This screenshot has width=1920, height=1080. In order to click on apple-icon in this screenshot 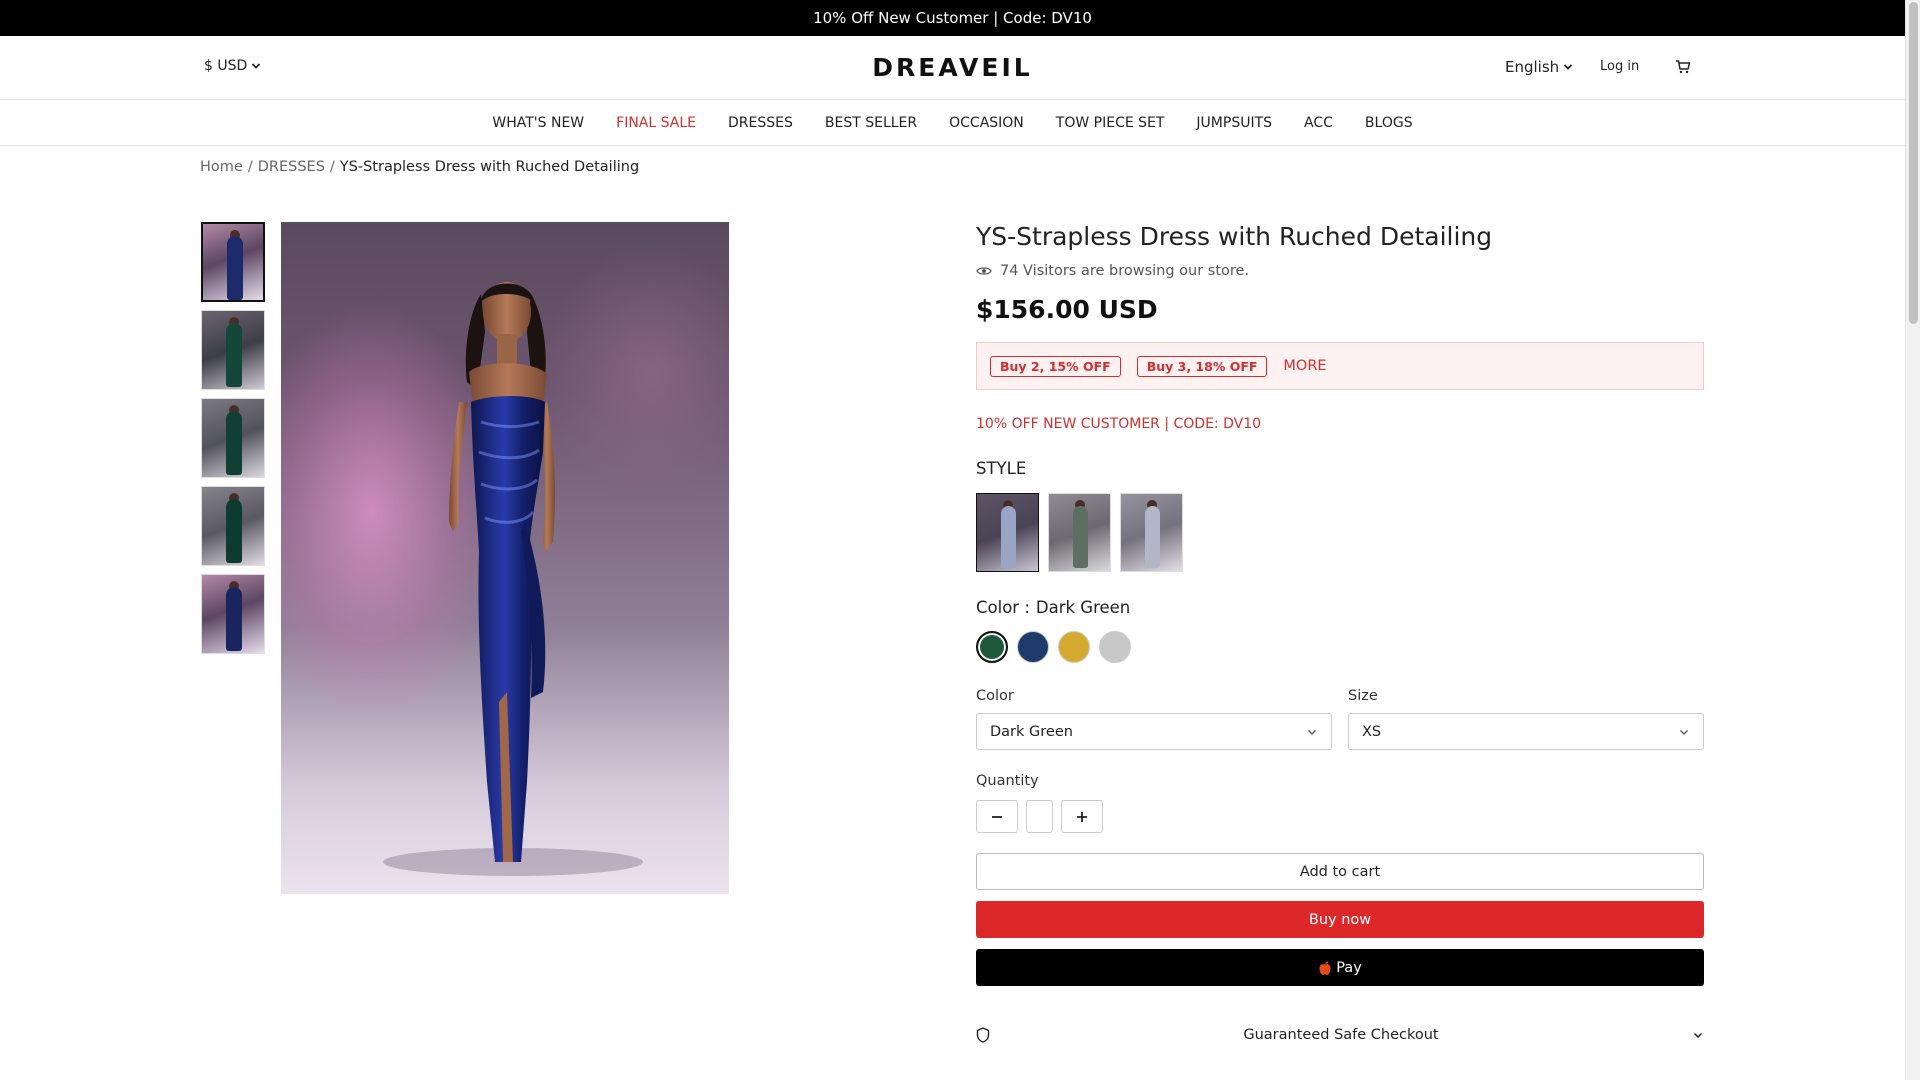, I will do `click(1325, 967)`.